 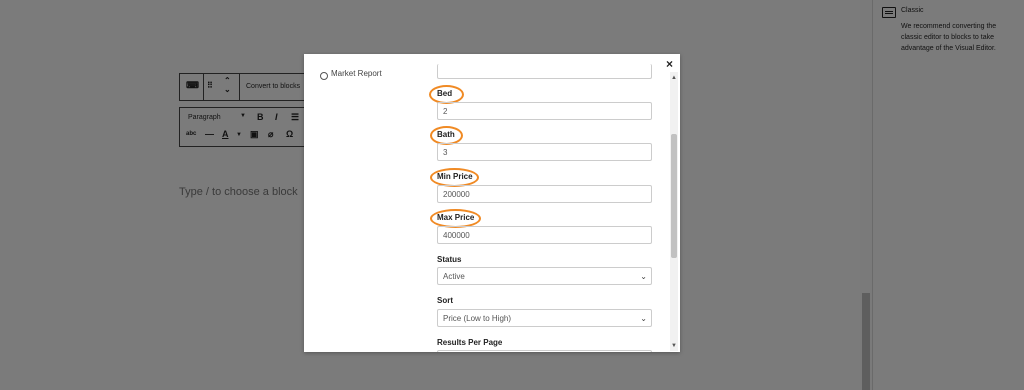 I want to click on status-label: Status, so click(x=449, y=259).